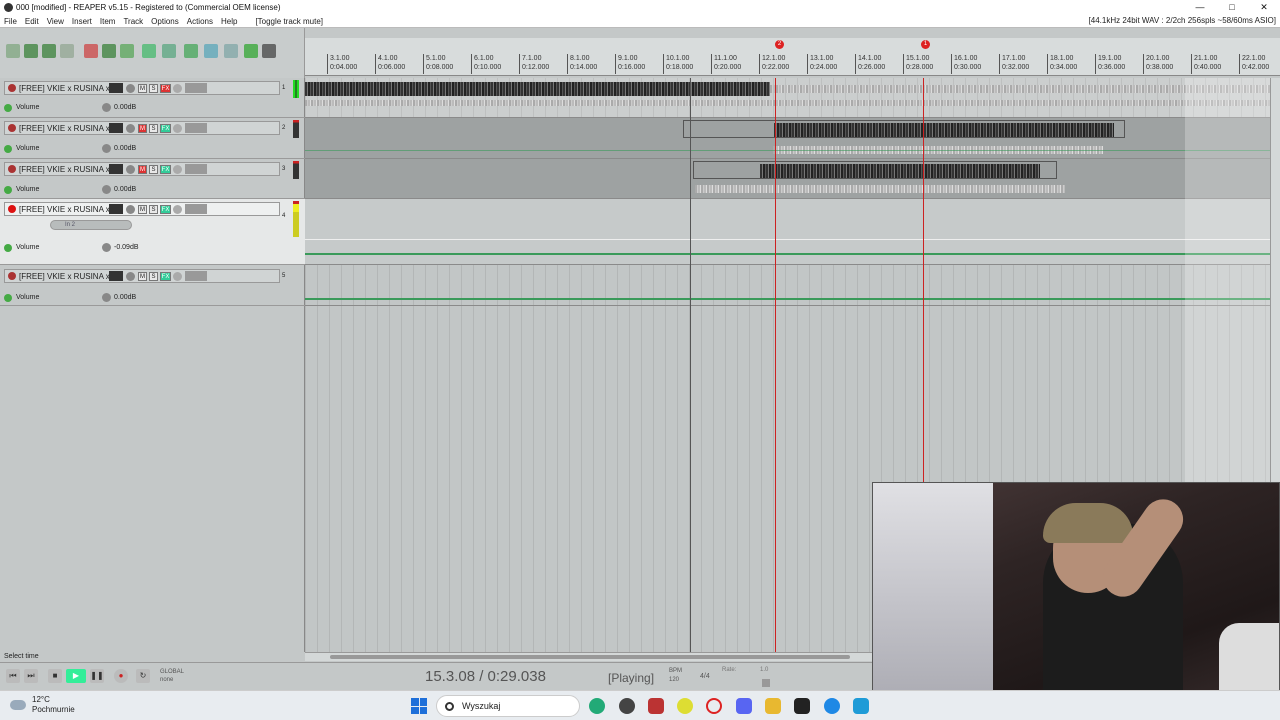 The image size is (1280, 720). Describe the element at coordinates (67, 51) in the screenshot. I see `project-settings-icon` at that location.